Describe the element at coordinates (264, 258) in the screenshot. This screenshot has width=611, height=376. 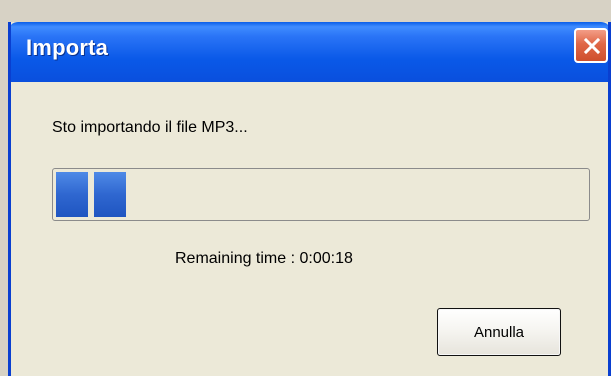
I see `remaining-time: Remaining time : 0:00:18` at that location.